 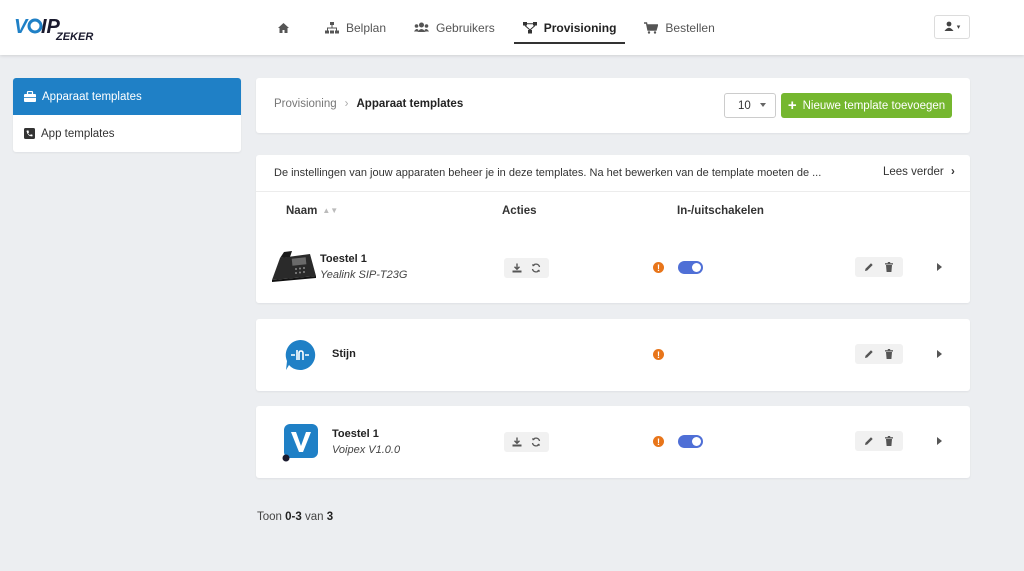 What do you see at coordinates (364, 275) in the screenshot?
I see `row-subtitle: Yealink SIP-T23G` at bounding box center [364, 275].